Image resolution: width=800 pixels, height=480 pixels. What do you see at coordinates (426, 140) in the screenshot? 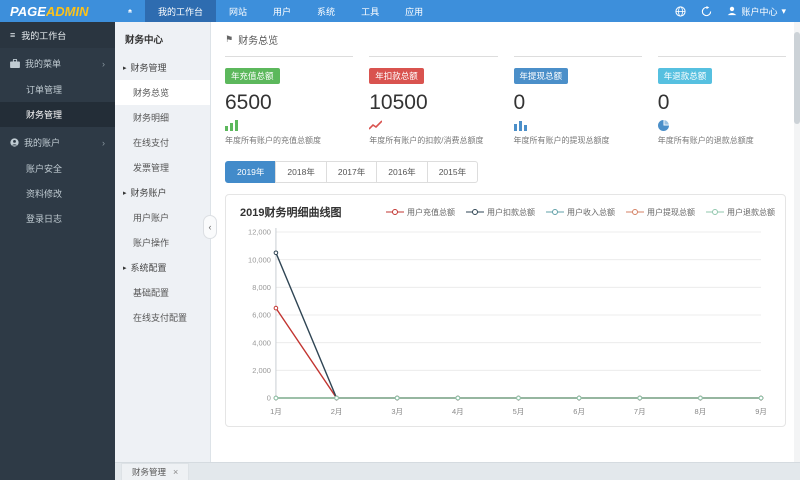
I see `stat-description: 年度所有账户的扣款/消费总额度` at bounding box center [426, 140].